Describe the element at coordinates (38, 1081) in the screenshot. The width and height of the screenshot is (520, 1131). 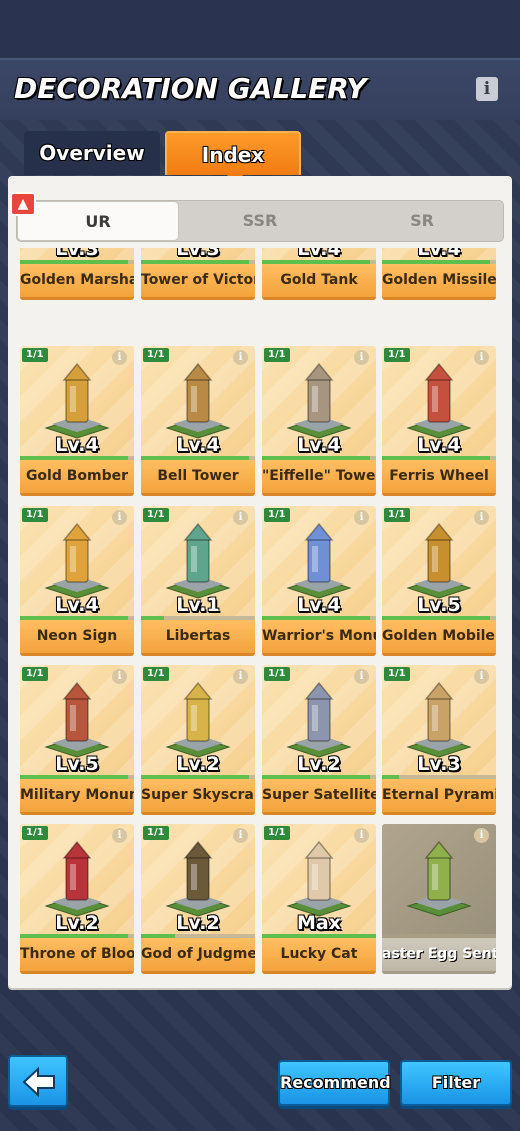
I see `back-button` at that location.